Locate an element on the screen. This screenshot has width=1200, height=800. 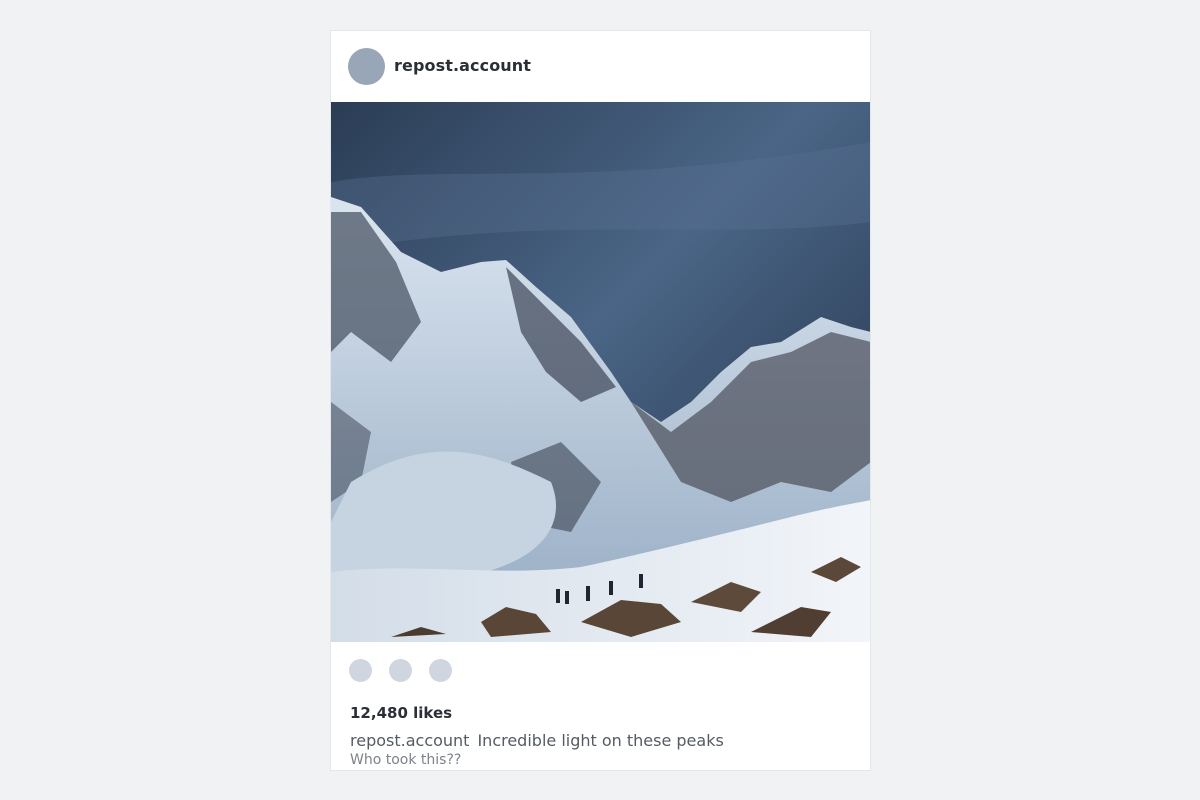
caption-username: repost.account is located at coordinates (409, 740).